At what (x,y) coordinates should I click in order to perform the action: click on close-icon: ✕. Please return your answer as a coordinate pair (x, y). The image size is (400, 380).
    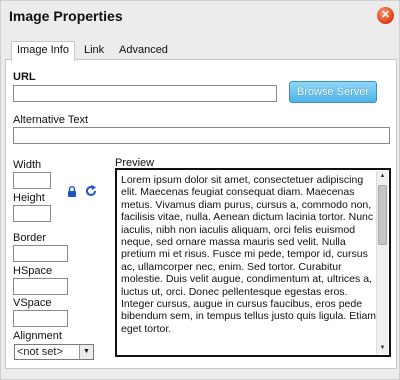
    Looking at the image, I should click on (385, 15).